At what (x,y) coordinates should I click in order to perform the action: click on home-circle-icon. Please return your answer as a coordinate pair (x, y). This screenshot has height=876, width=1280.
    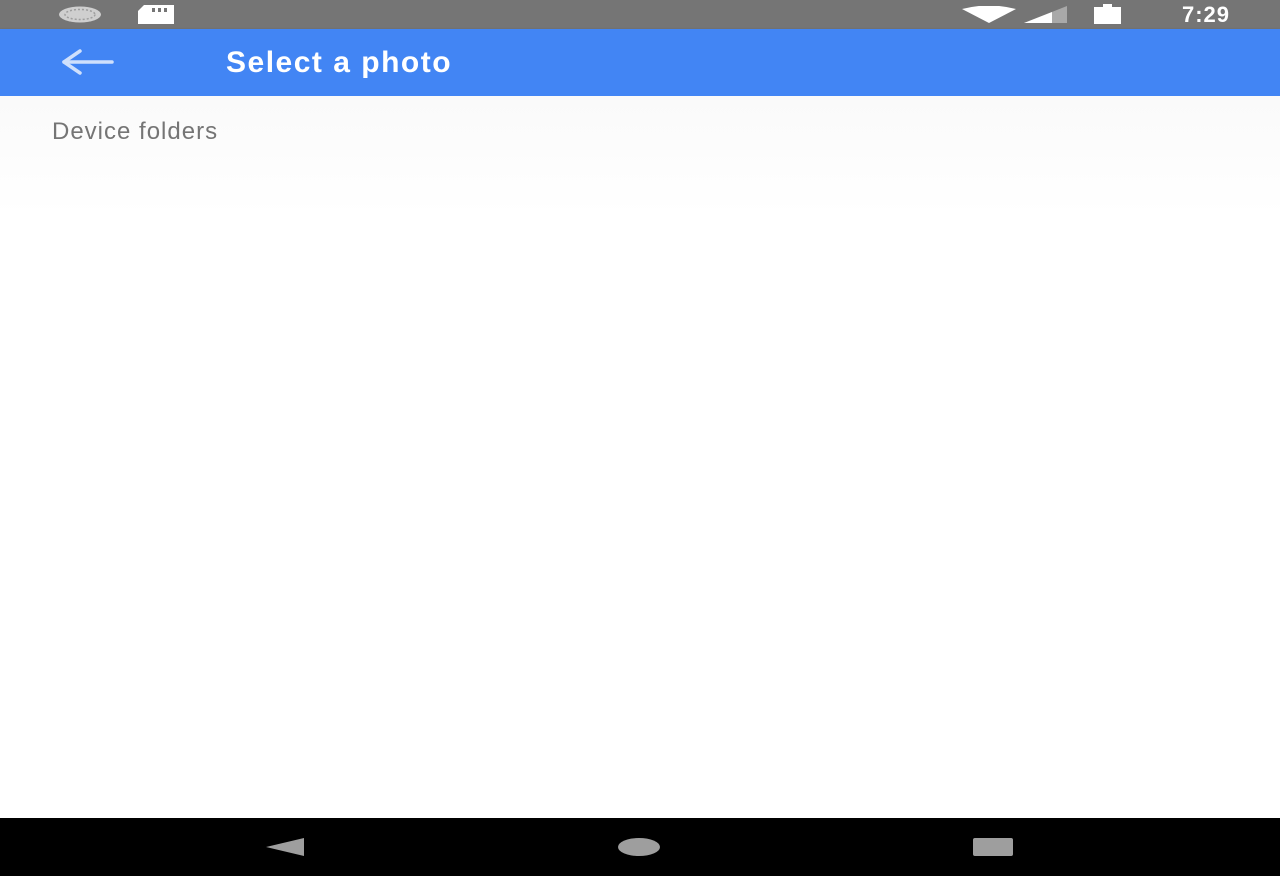
    Looking at the image, I should click on (639, 847).